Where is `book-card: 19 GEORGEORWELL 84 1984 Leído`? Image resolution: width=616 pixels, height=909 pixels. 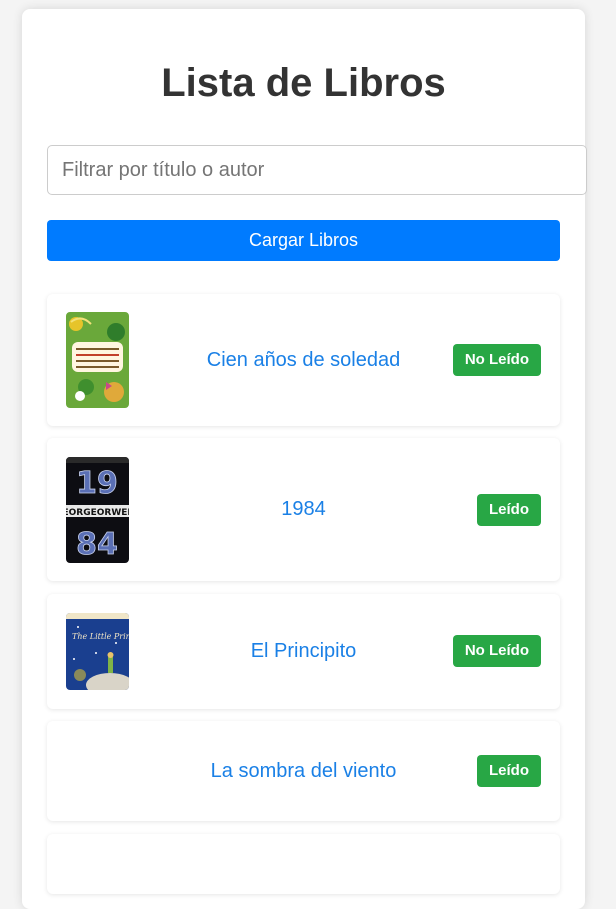 book-card: 19 GEORGEORWELL 84 1984 Leído is located at coordinates (303, 509).